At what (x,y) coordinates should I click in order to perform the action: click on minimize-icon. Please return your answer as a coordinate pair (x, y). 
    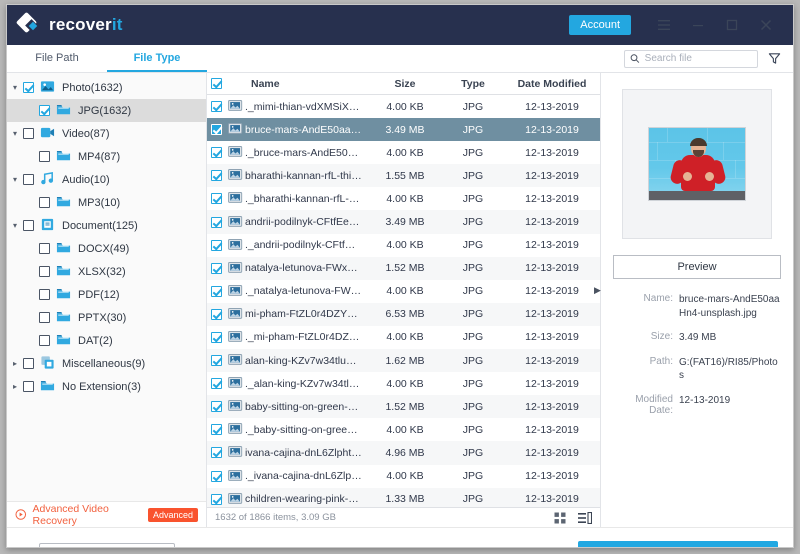
    Looking at the image, I should click on (698, 25).